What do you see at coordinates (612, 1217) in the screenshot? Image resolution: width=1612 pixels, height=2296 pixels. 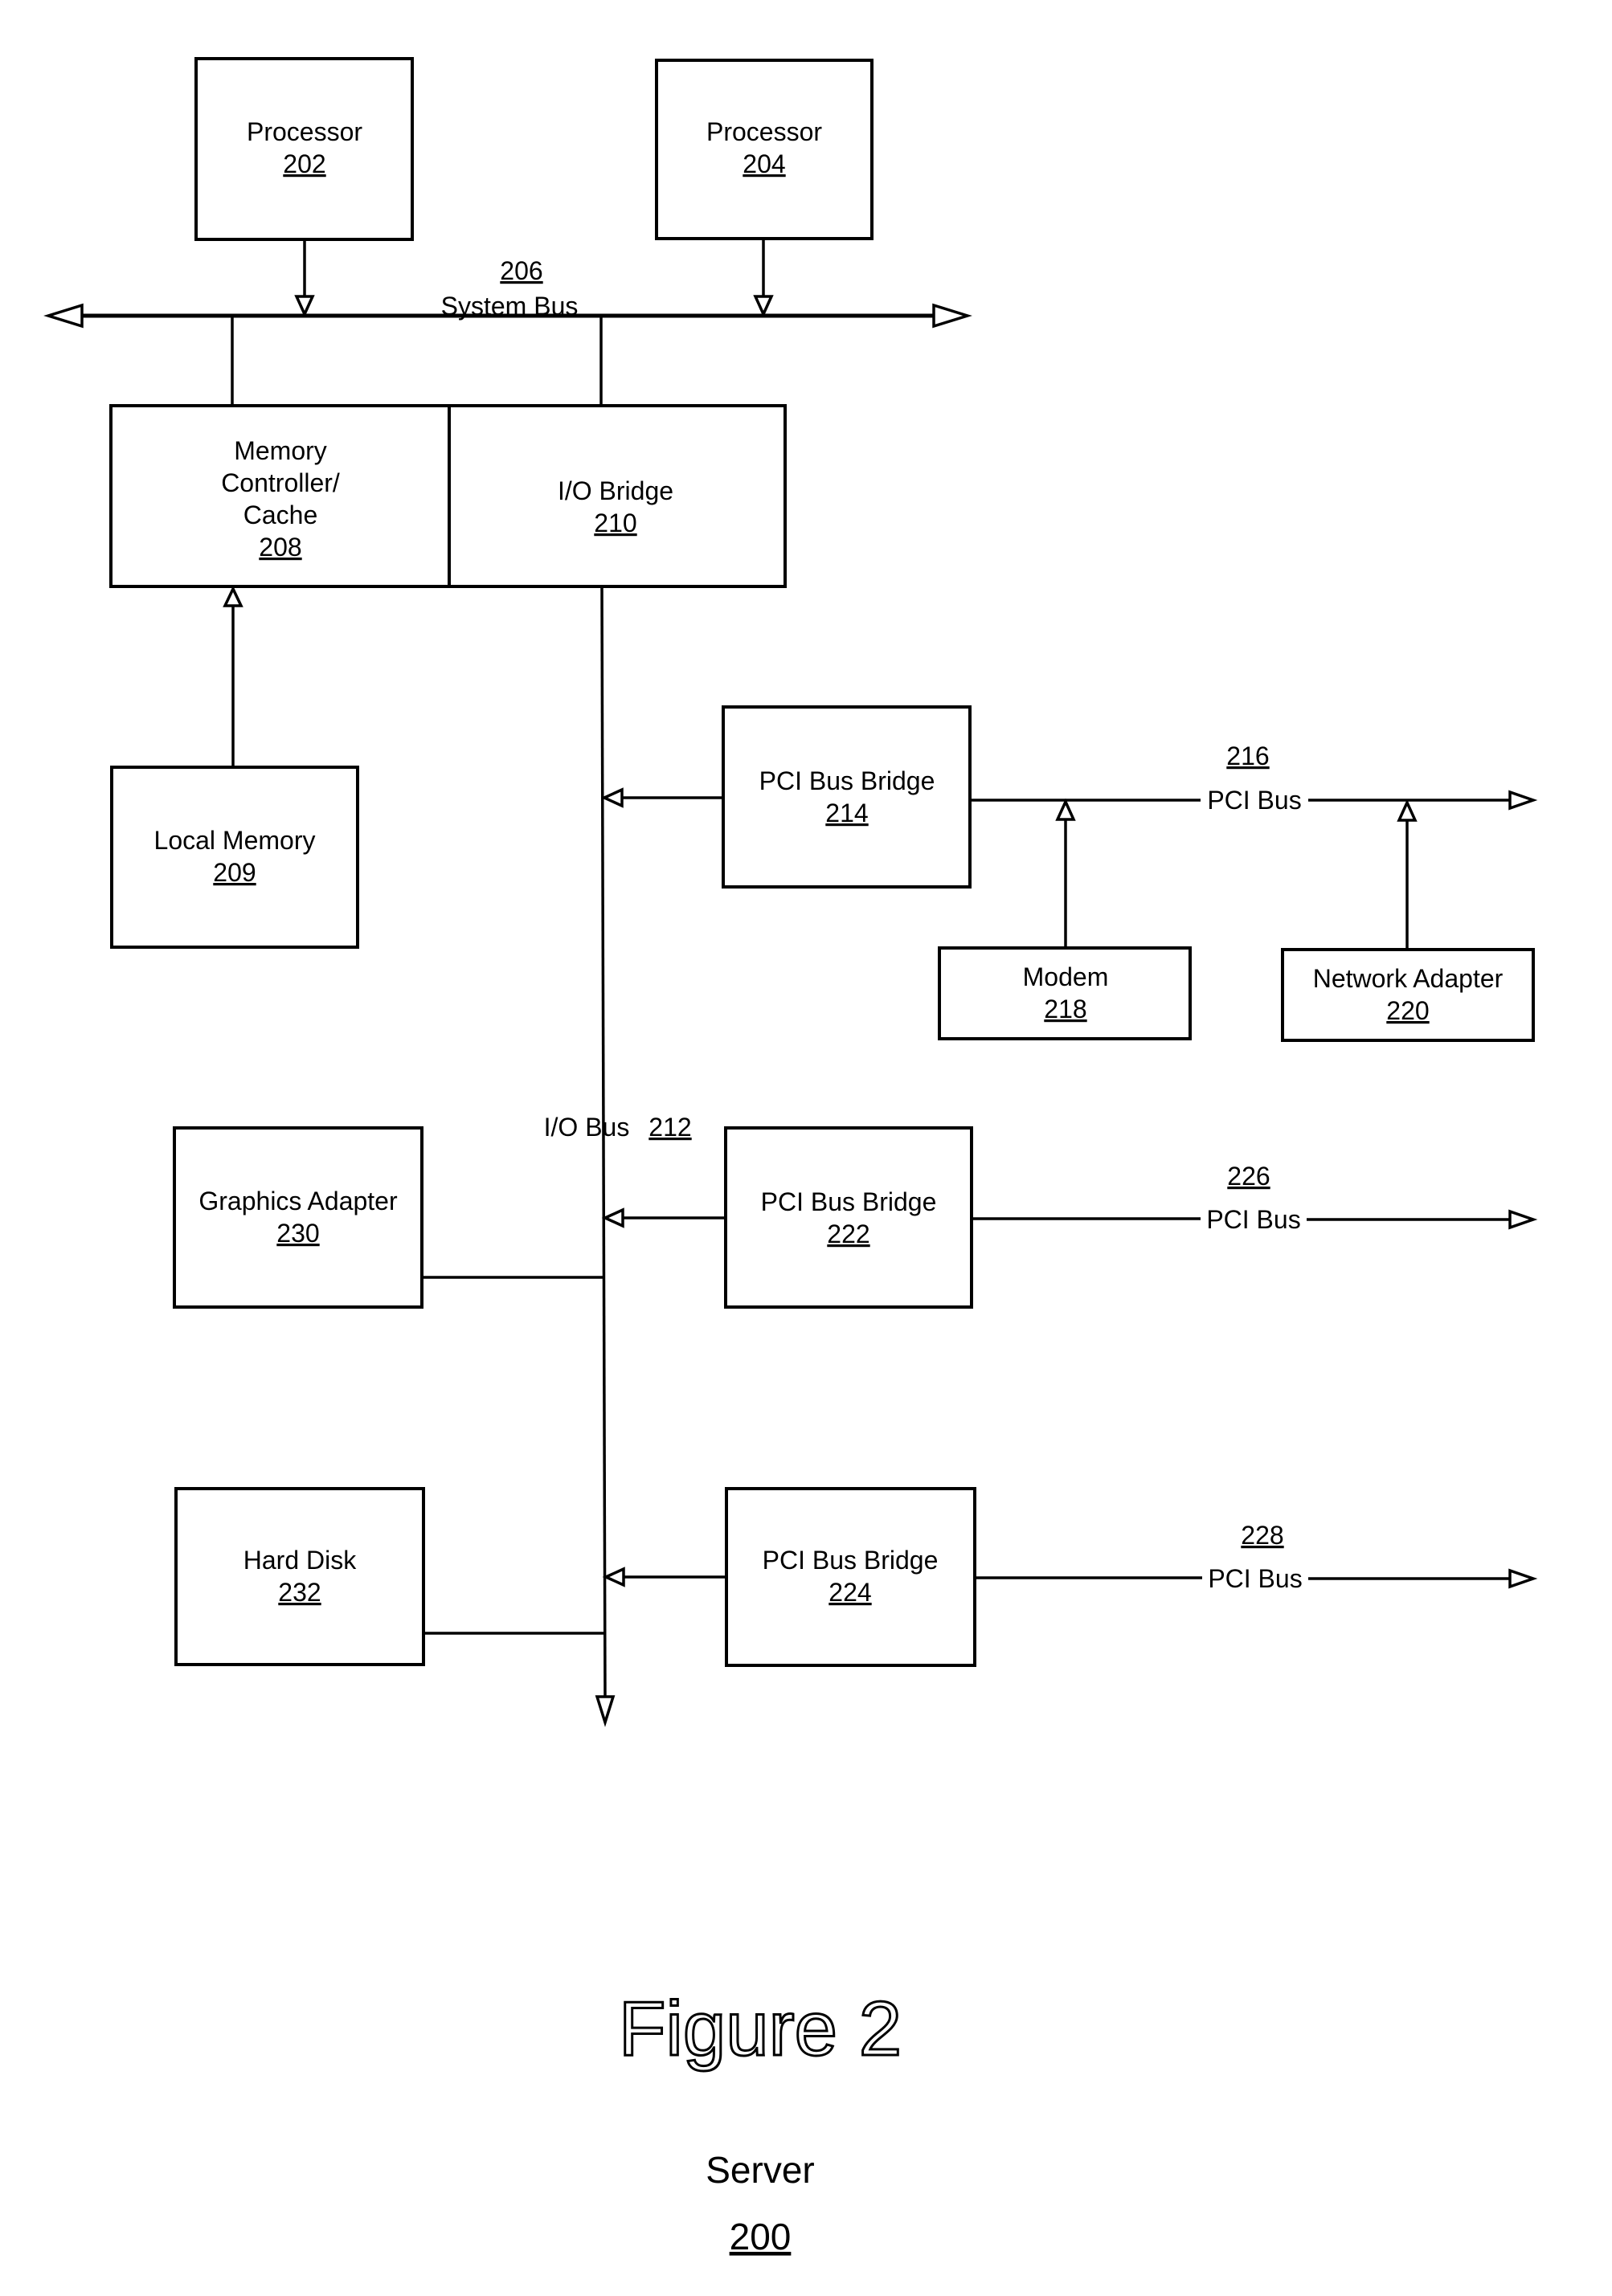 I see `pci-bus-bridge-222-arrow-icon` at bounding box center [612, 1217].